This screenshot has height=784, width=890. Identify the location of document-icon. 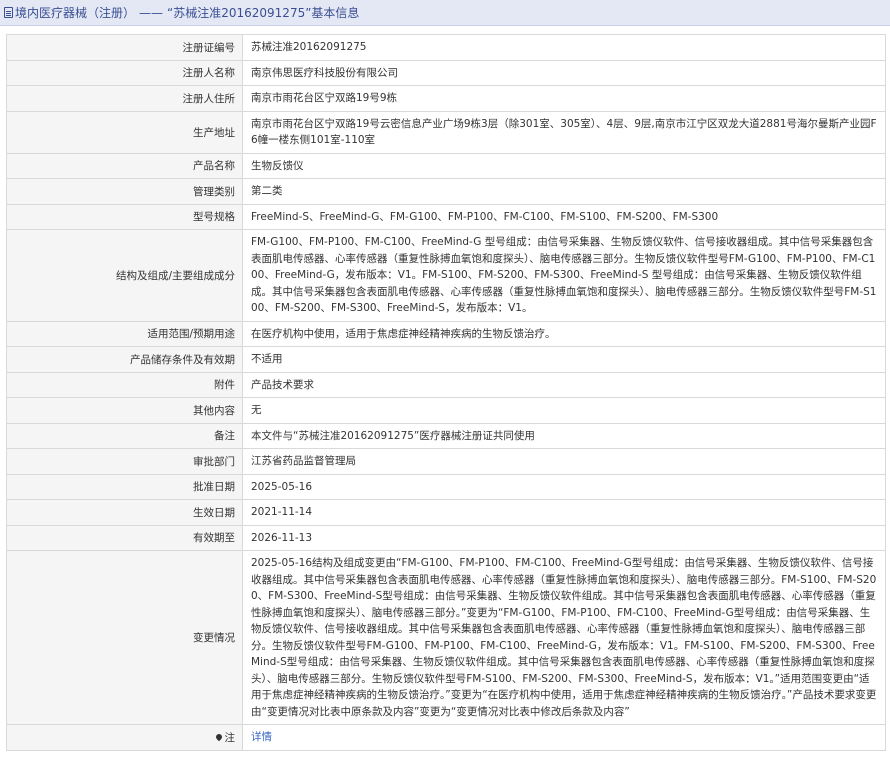
(8, 12).